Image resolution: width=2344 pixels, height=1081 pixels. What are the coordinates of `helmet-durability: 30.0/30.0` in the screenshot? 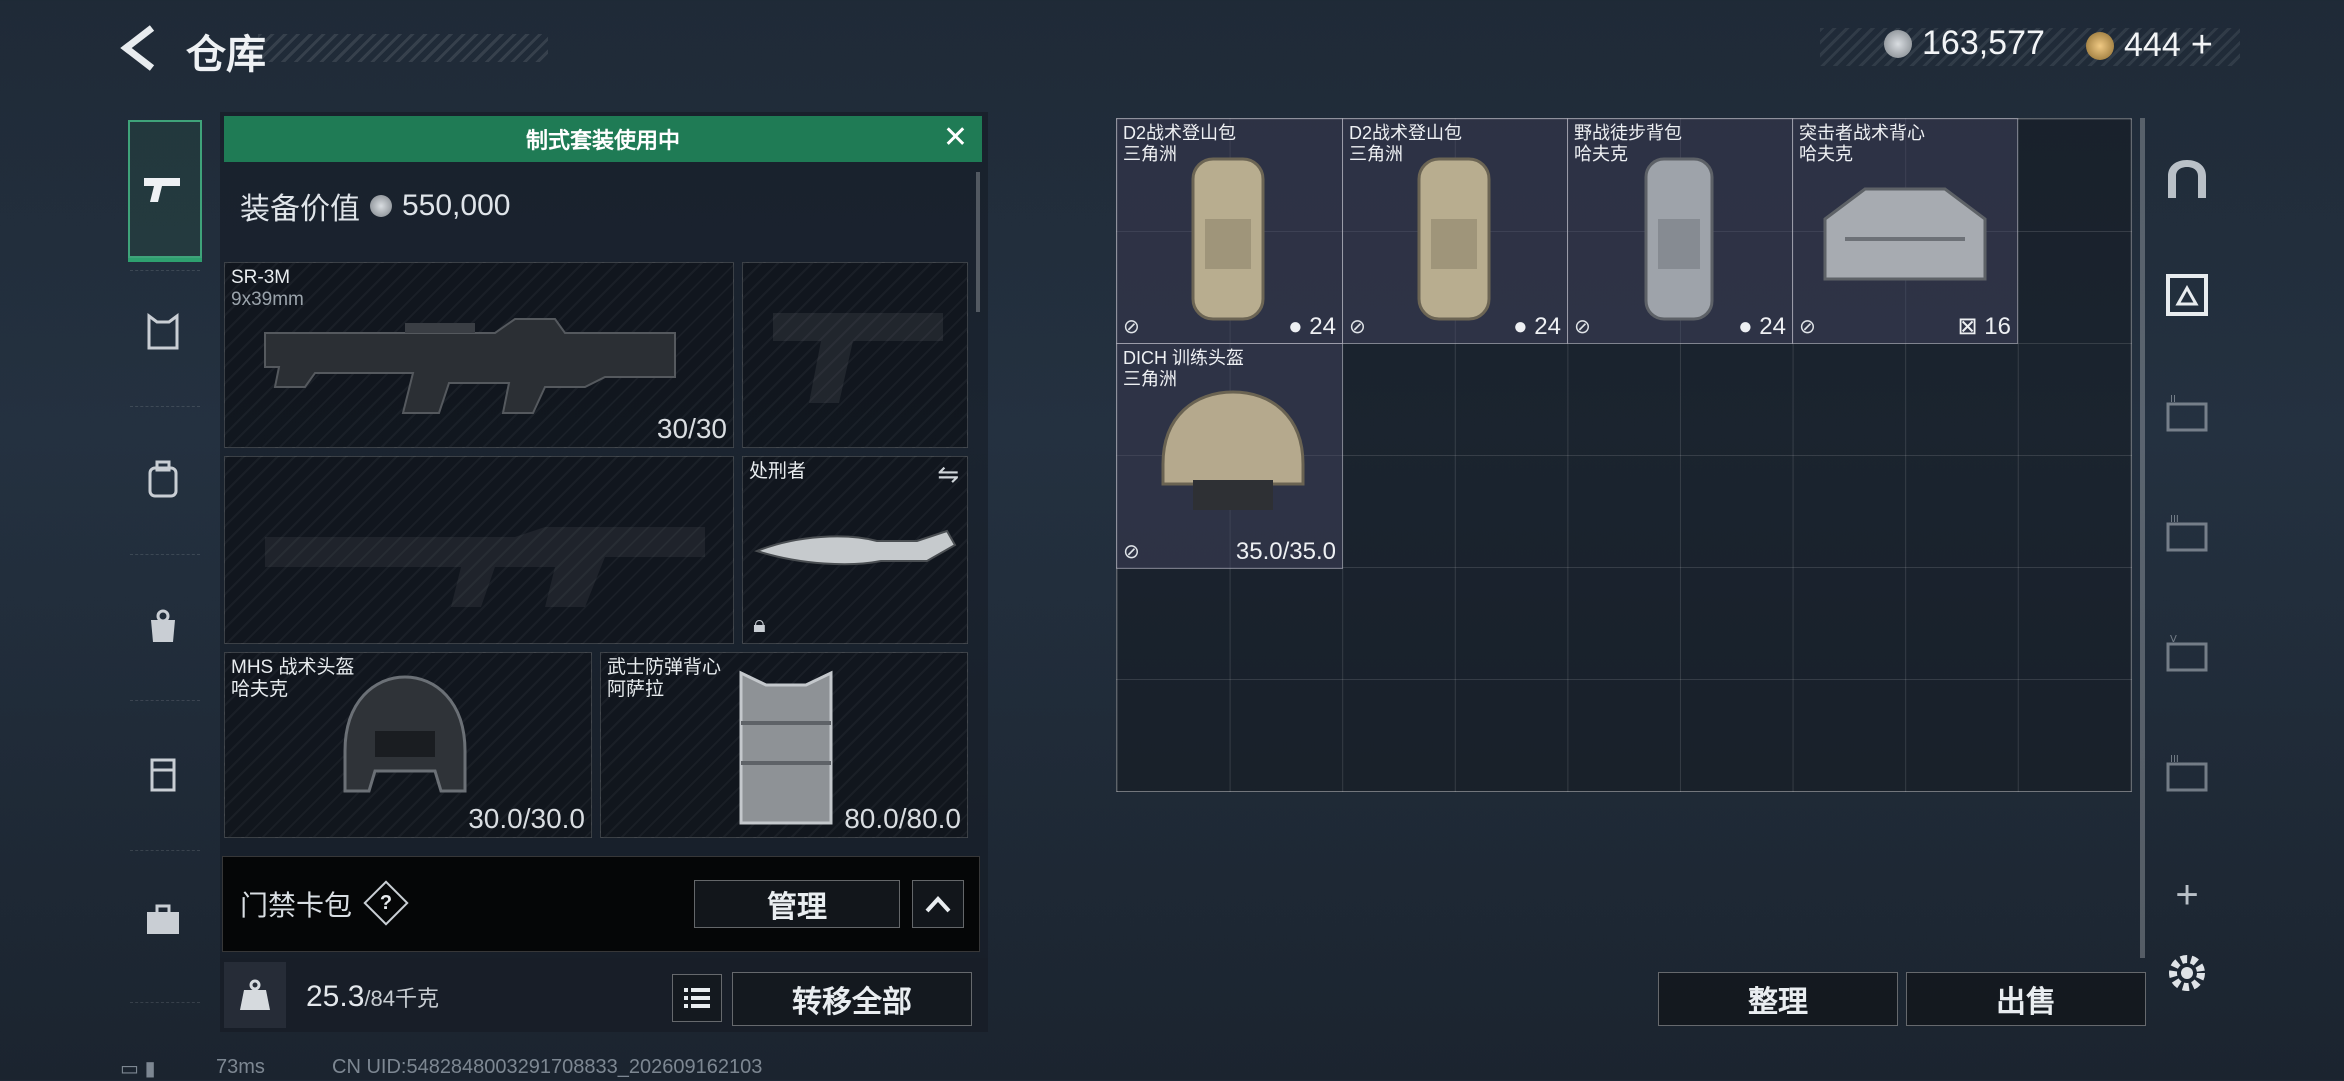 It's located at (526, 818).